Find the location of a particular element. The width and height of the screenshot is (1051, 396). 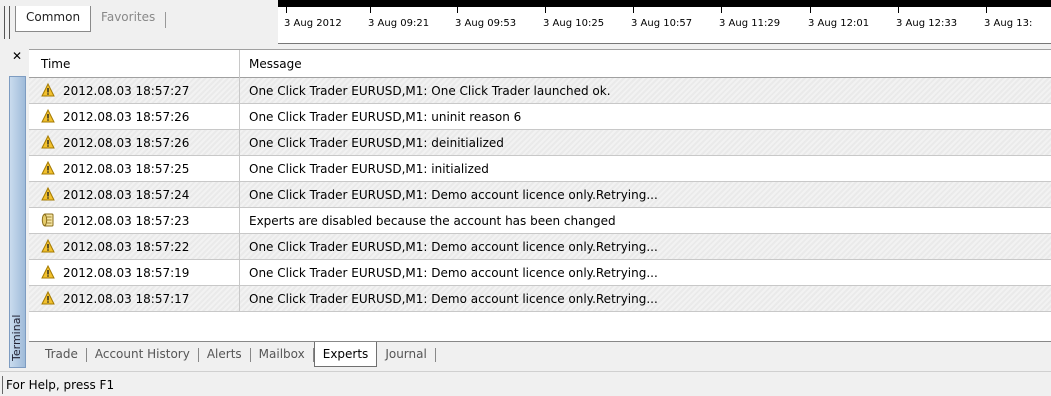

tab-journal: Journal is located at coordinates (406, 353).